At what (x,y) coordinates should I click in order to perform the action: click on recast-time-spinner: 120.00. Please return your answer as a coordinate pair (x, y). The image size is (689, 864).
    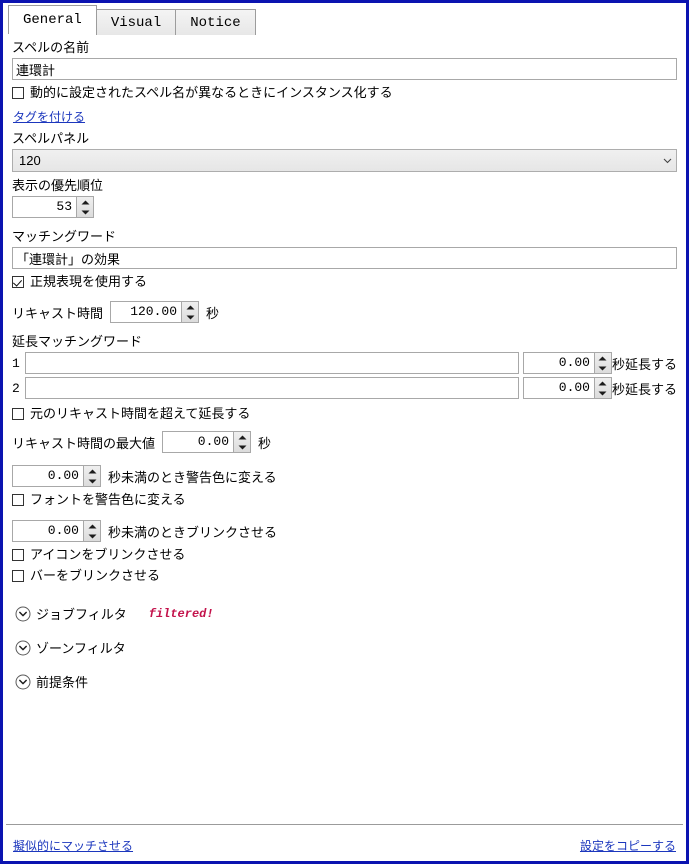
    Looking at the image, I should click on (155, 312).